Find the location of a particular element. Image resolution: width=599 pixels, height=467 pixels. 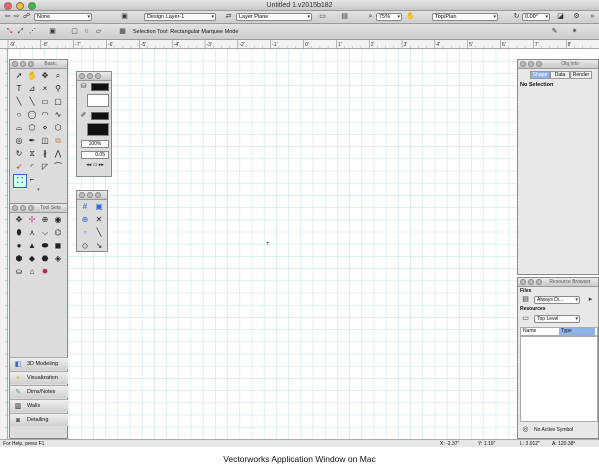

fill-style-dropdown is located at coordinates (100, 87).